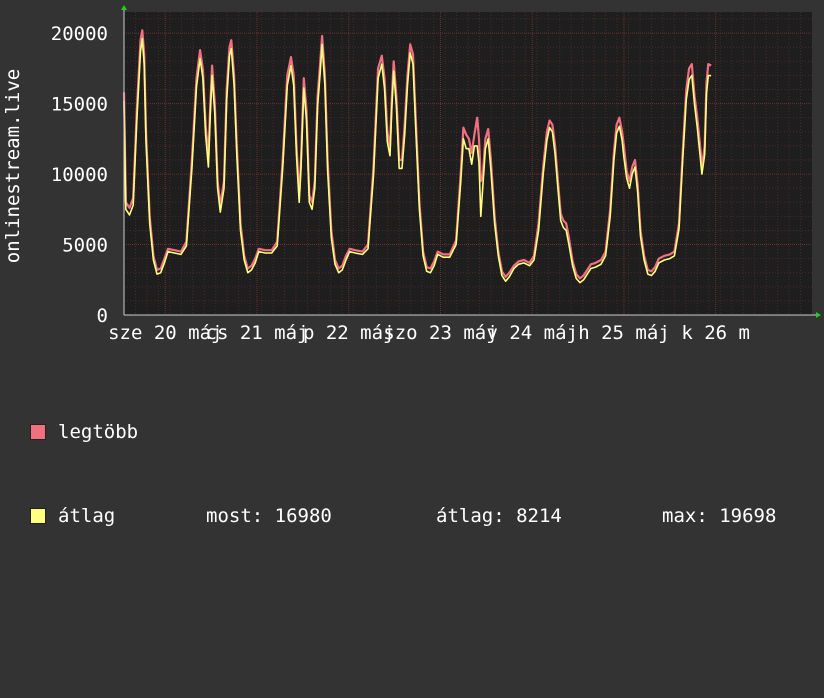 The height and width of the screenshot is (698, 824). I want to click on y-tick-label: 0, so click(102, 316).